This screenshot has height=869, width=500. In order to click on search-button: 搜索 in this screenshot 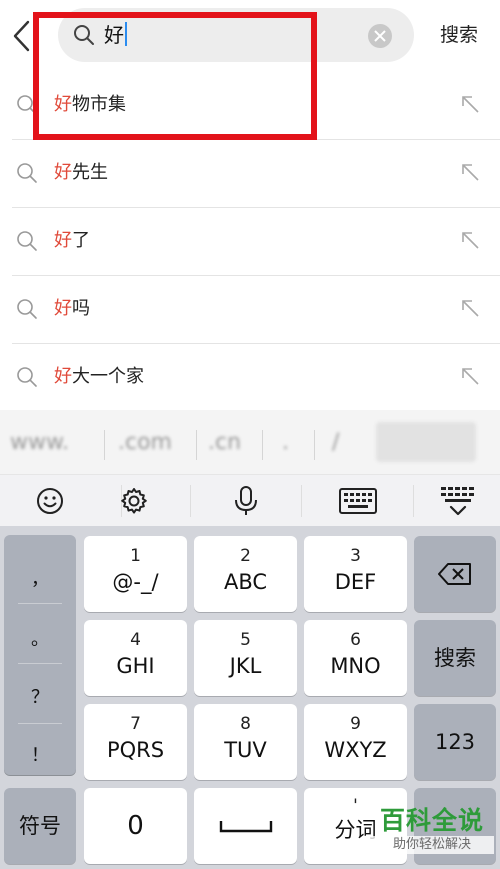, I will do `click(459, 33)`.